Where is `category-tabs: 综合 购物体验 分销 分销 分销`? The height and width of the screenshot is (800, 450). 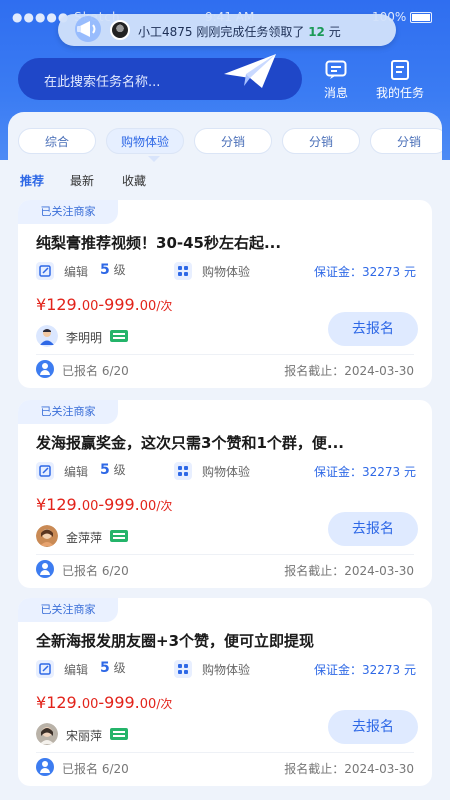 category-tabs: 综合 购物体验 分销 分销 分销 is located at coordinates (230, 141).